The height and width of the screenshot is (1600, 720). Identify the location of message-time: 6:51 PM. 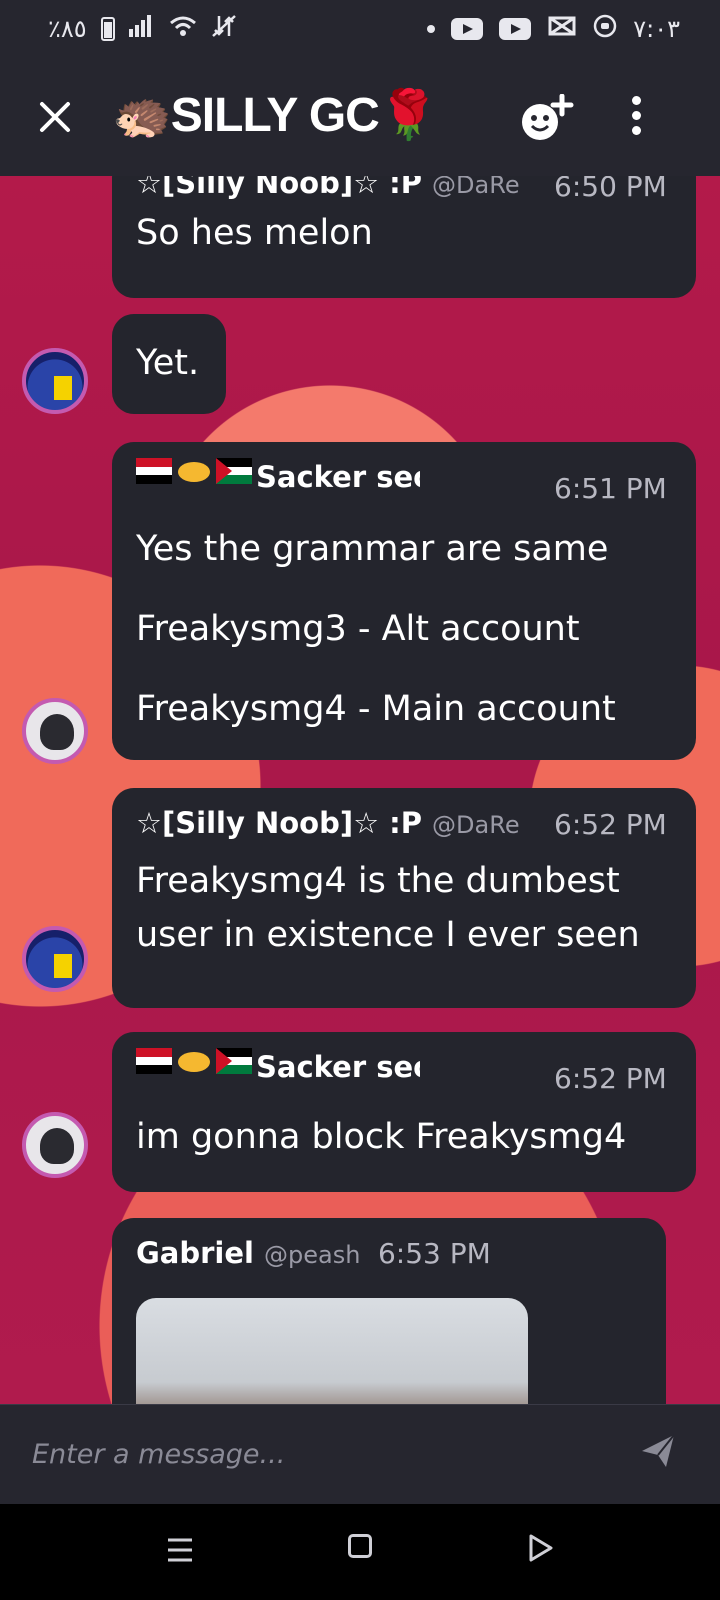
(610, 488).